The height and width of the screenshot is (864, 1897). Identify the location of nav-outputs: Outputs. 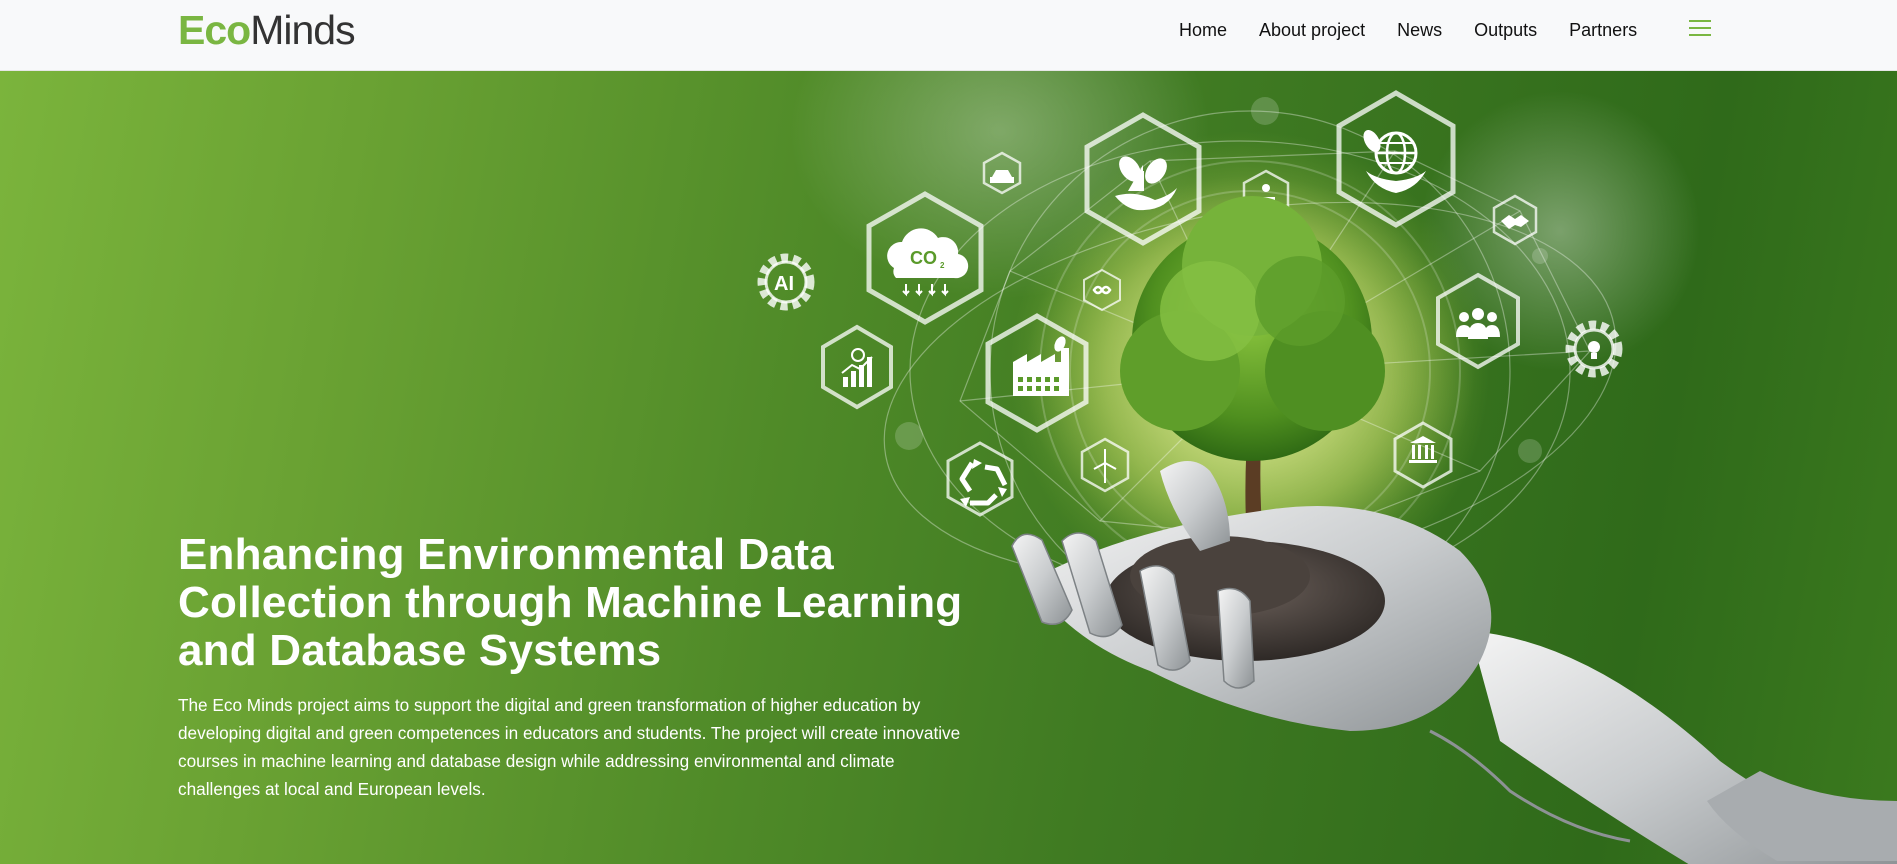
(1505, 30).